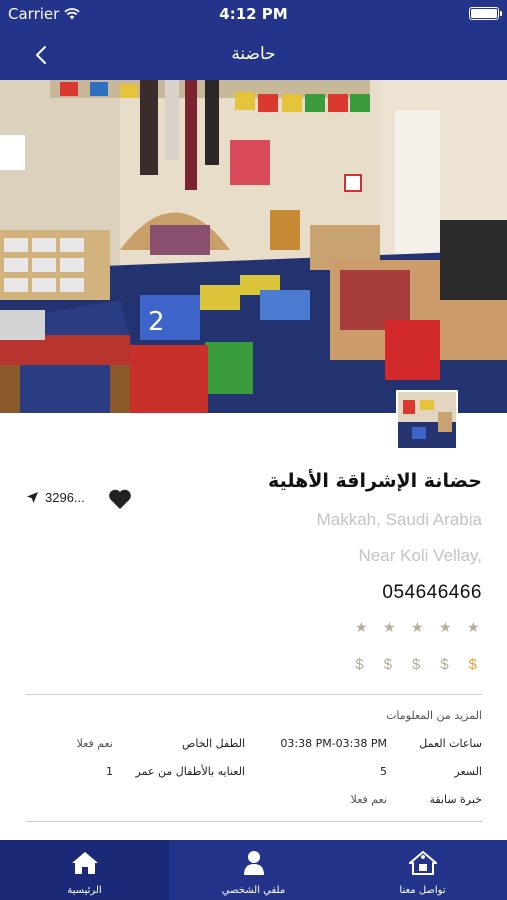 This screenshot has width=507, height=900. What do you see at coordinates (375, 481) in the screenshot?
I see `nursery-name: حضانة الإشراقة الأهلية` at bounding box center [375, 481].